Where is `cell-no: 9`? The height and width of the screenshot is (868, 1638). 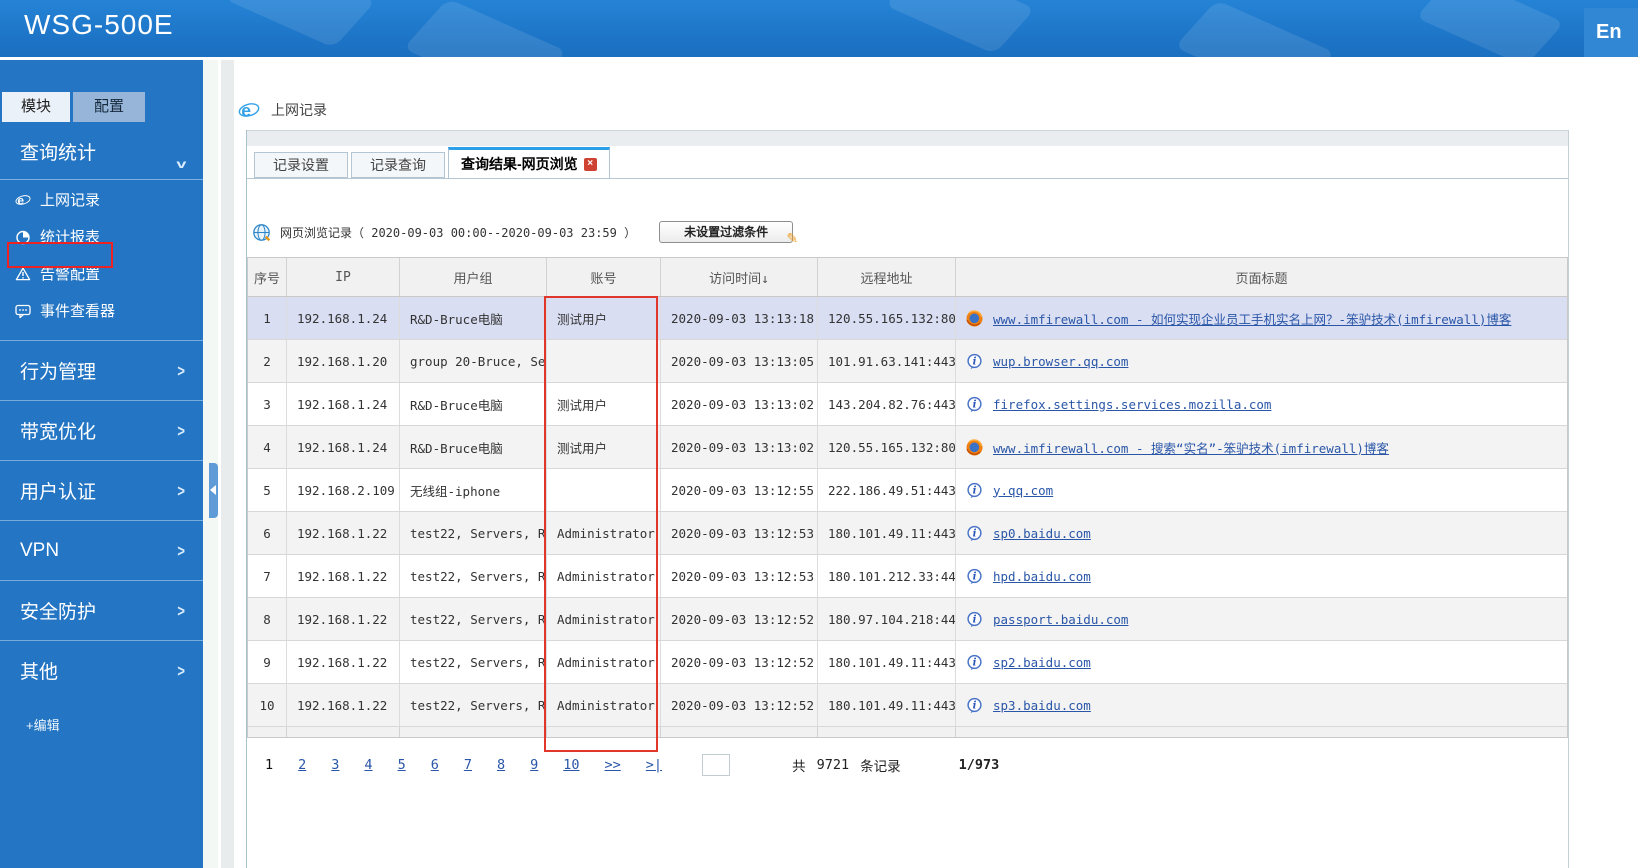
cell-no: 9 is located at coordinates (267, 662).